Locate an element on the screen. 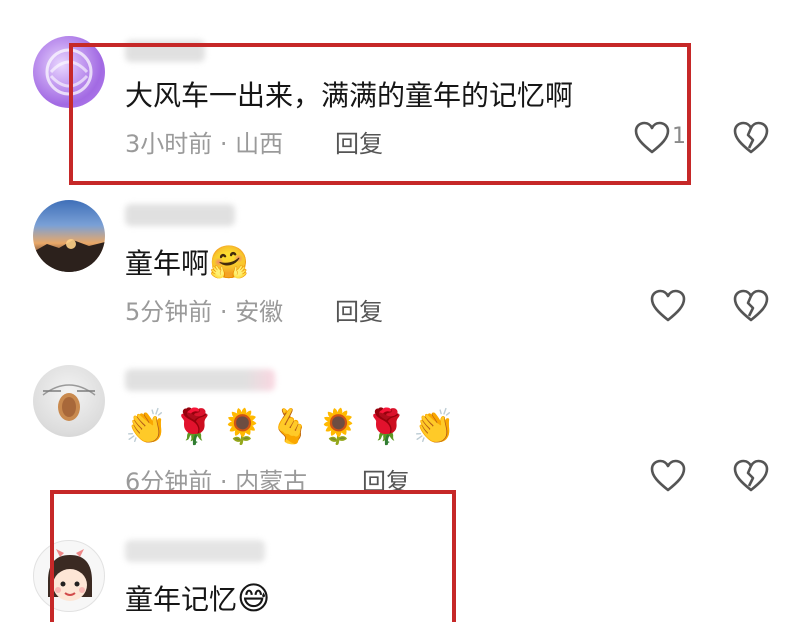 This screenshot has height=622, width=800. highlight-box is located at coordinates (253, 556).